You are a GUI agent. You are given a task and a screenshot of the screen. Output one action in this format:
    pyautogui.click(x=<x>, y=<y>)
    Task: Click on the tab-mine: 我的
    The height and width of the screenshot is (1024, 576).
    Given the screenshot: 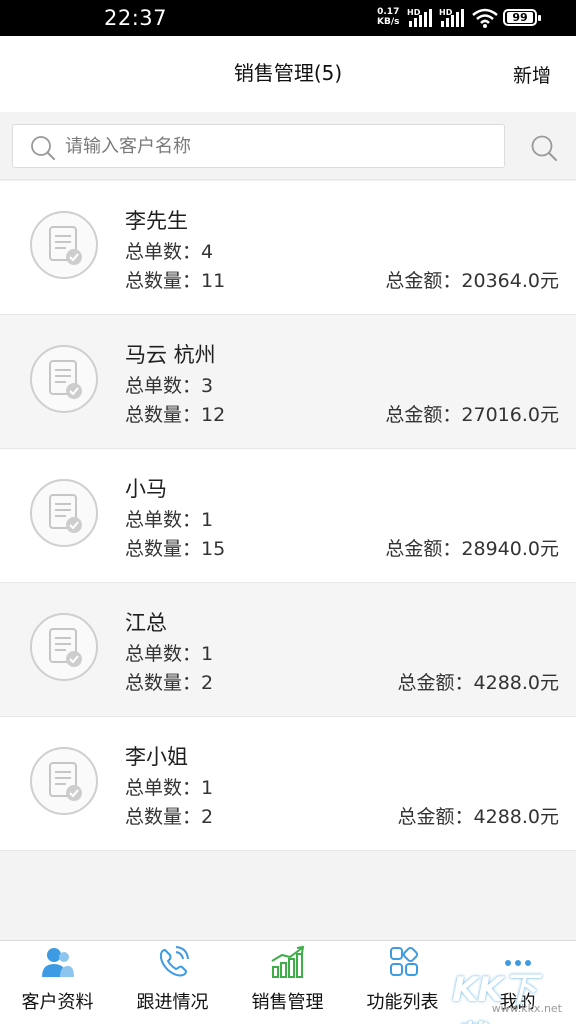 What is the action you would take?
    pyautogui.click(x=517, y=982)
    